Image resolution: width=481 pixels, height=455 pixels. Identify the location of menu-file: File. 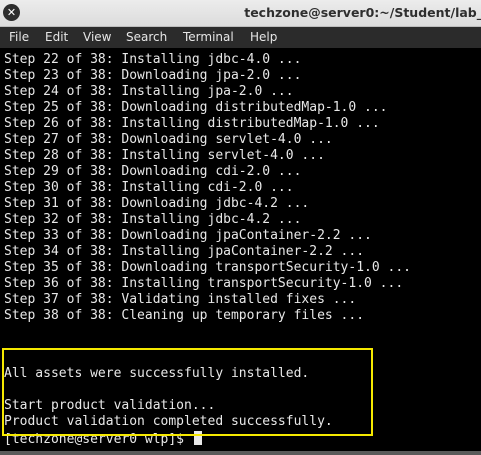
(19, 37).